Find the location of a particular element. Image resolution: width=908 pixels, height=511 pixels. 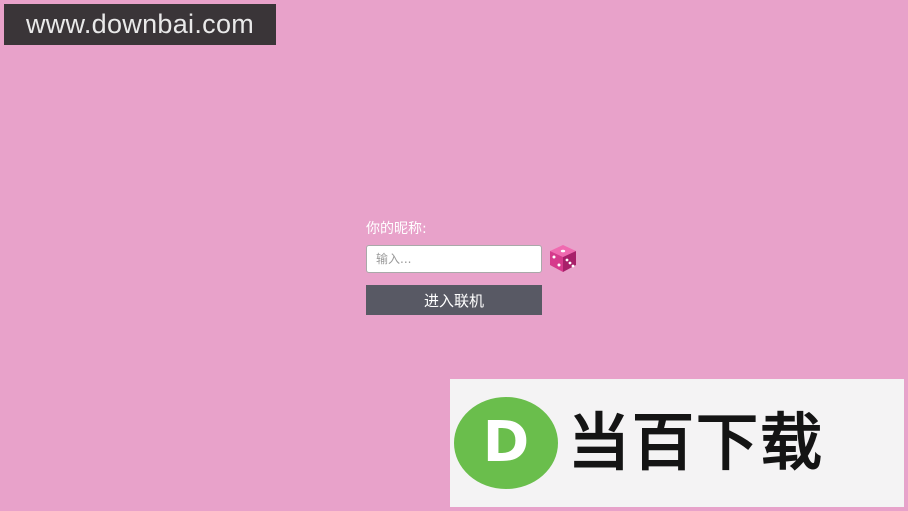

site-watermark-url: www.downbai.com is located at coordinates (140, 24).